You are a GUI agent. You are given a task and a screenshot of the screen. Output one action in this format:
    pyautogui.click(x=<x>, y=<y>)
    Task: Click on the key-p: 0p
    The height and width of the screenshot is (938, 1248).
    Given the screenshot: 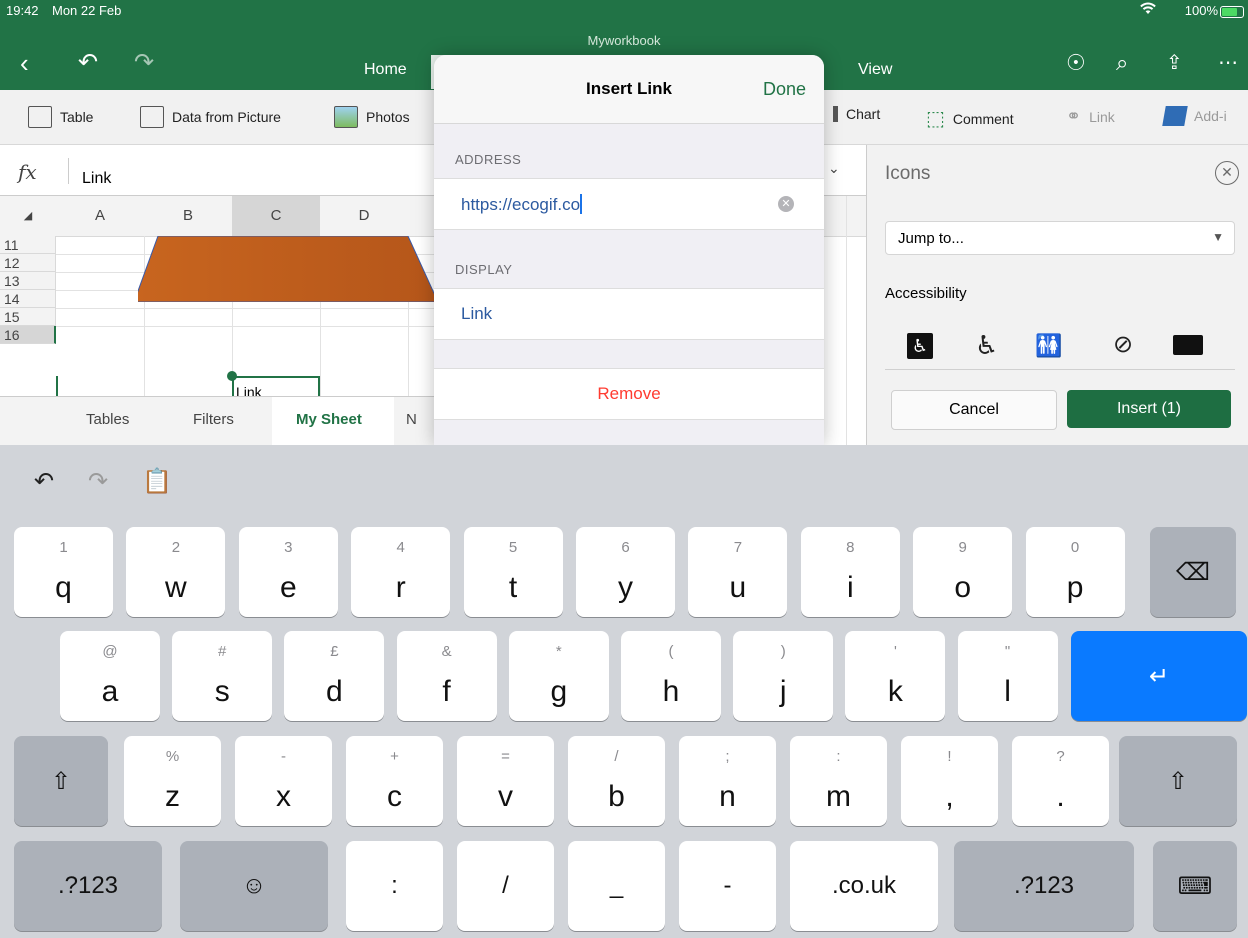 What is the action you would take?
    pyautogui.click(x=1075, y=572)
    